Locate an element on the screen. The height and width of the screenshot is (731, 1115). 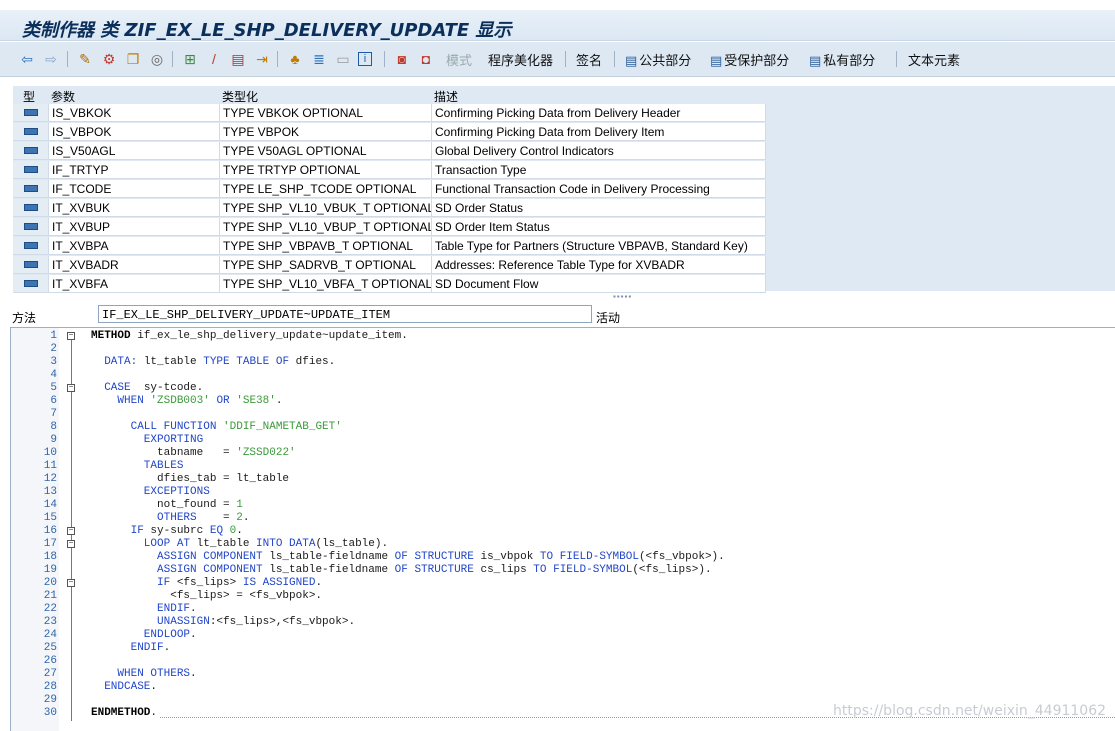
code-line: 3 DATA: lt_table TYPE TABLE OF dfies. is located at coordinates (563, 362).